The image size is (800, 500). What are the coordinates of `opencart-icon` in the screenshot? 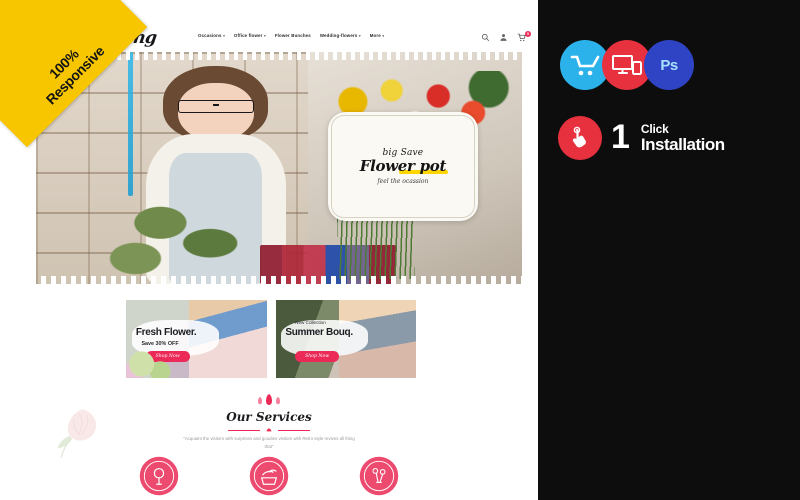 It's located at (585, 65).